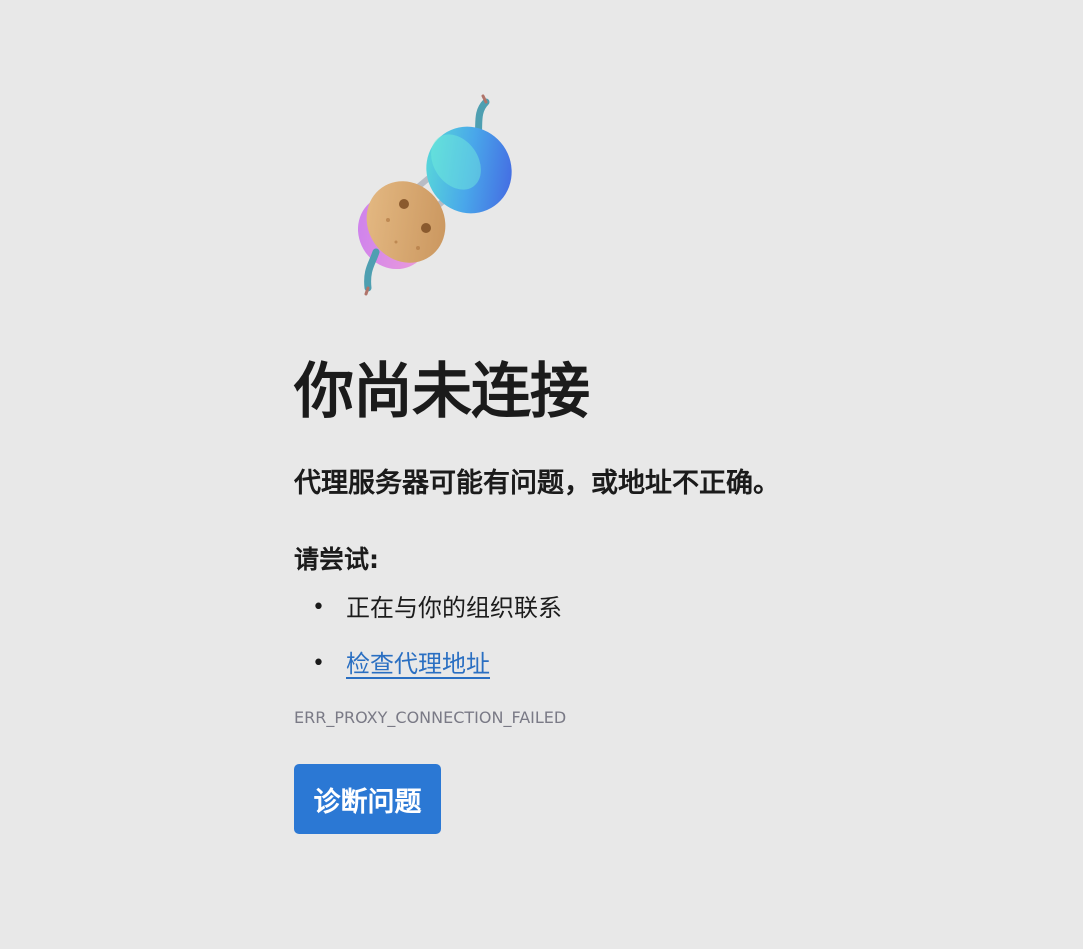  I want to click on page-title: 你尚未连接, so click(442, 392).